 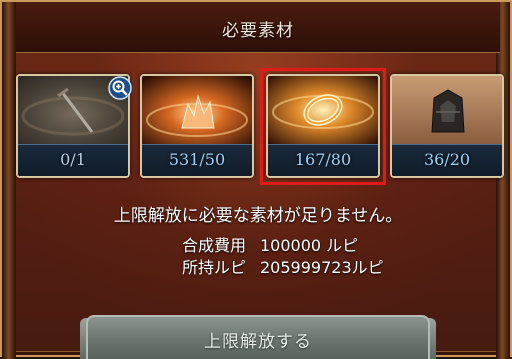 I want to click on material-slot-ore: 36/20, so click(x=447, y=126).